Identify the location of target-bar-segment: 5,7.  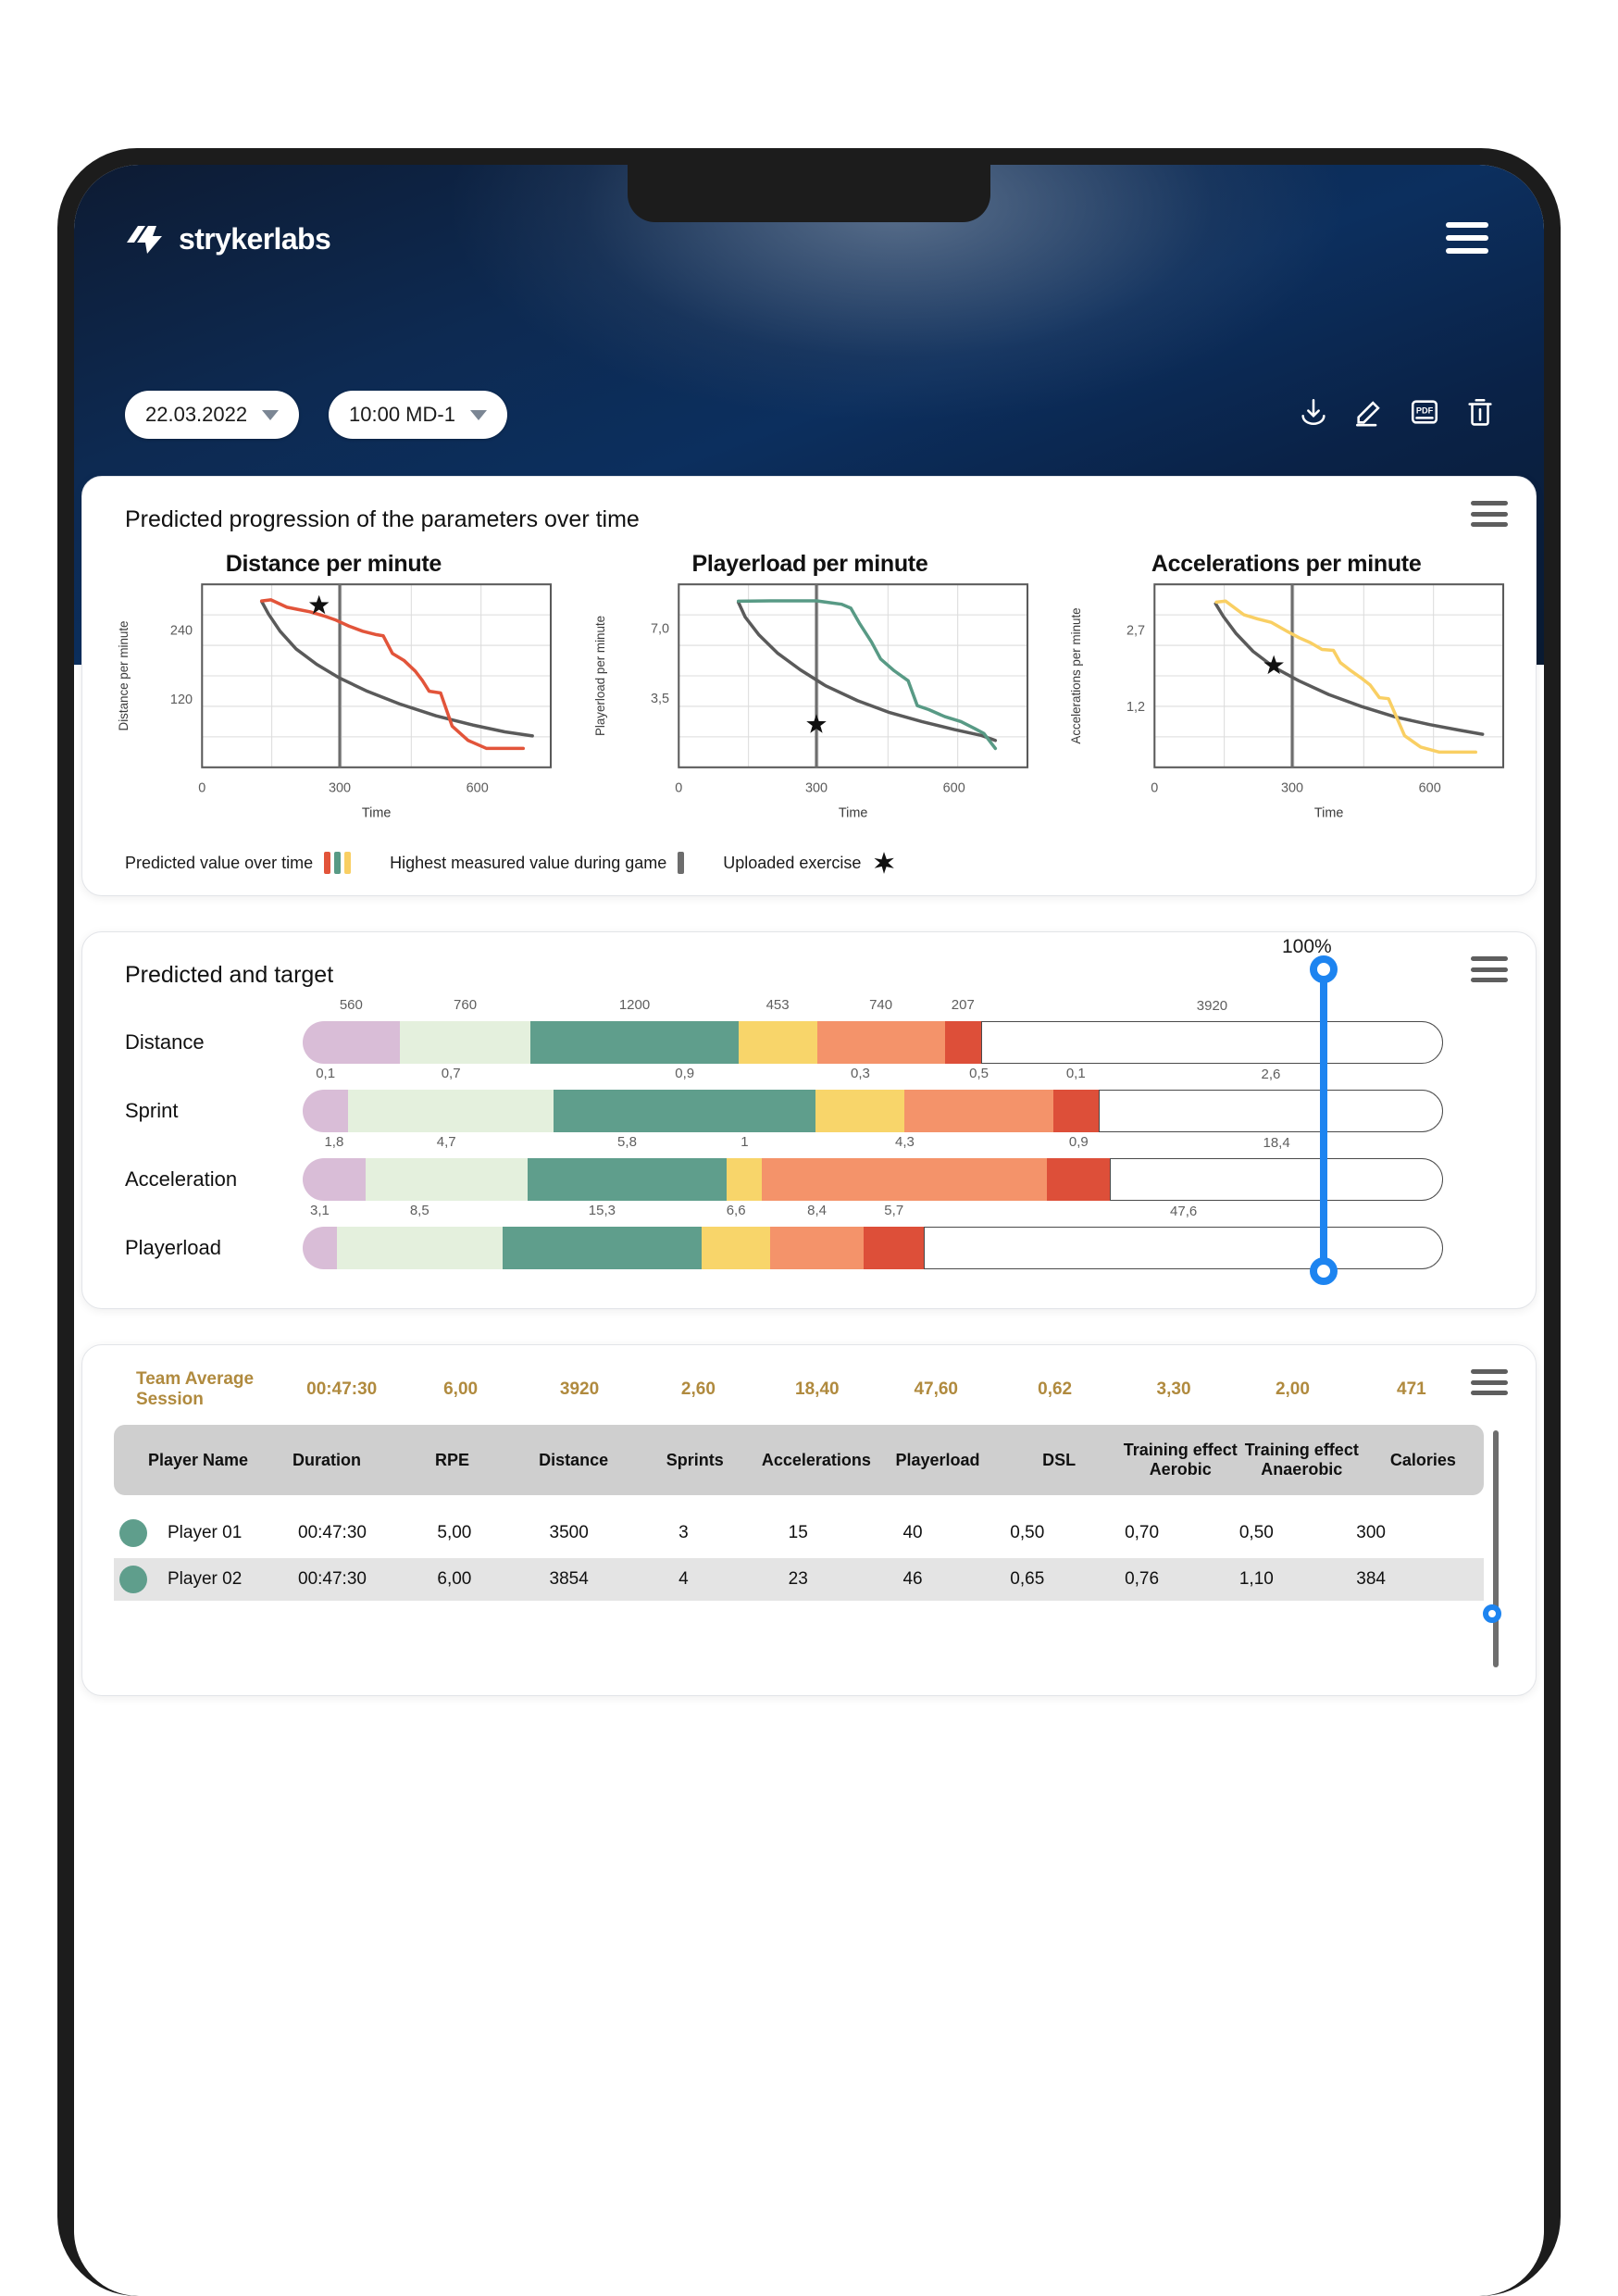
(894, 1236).